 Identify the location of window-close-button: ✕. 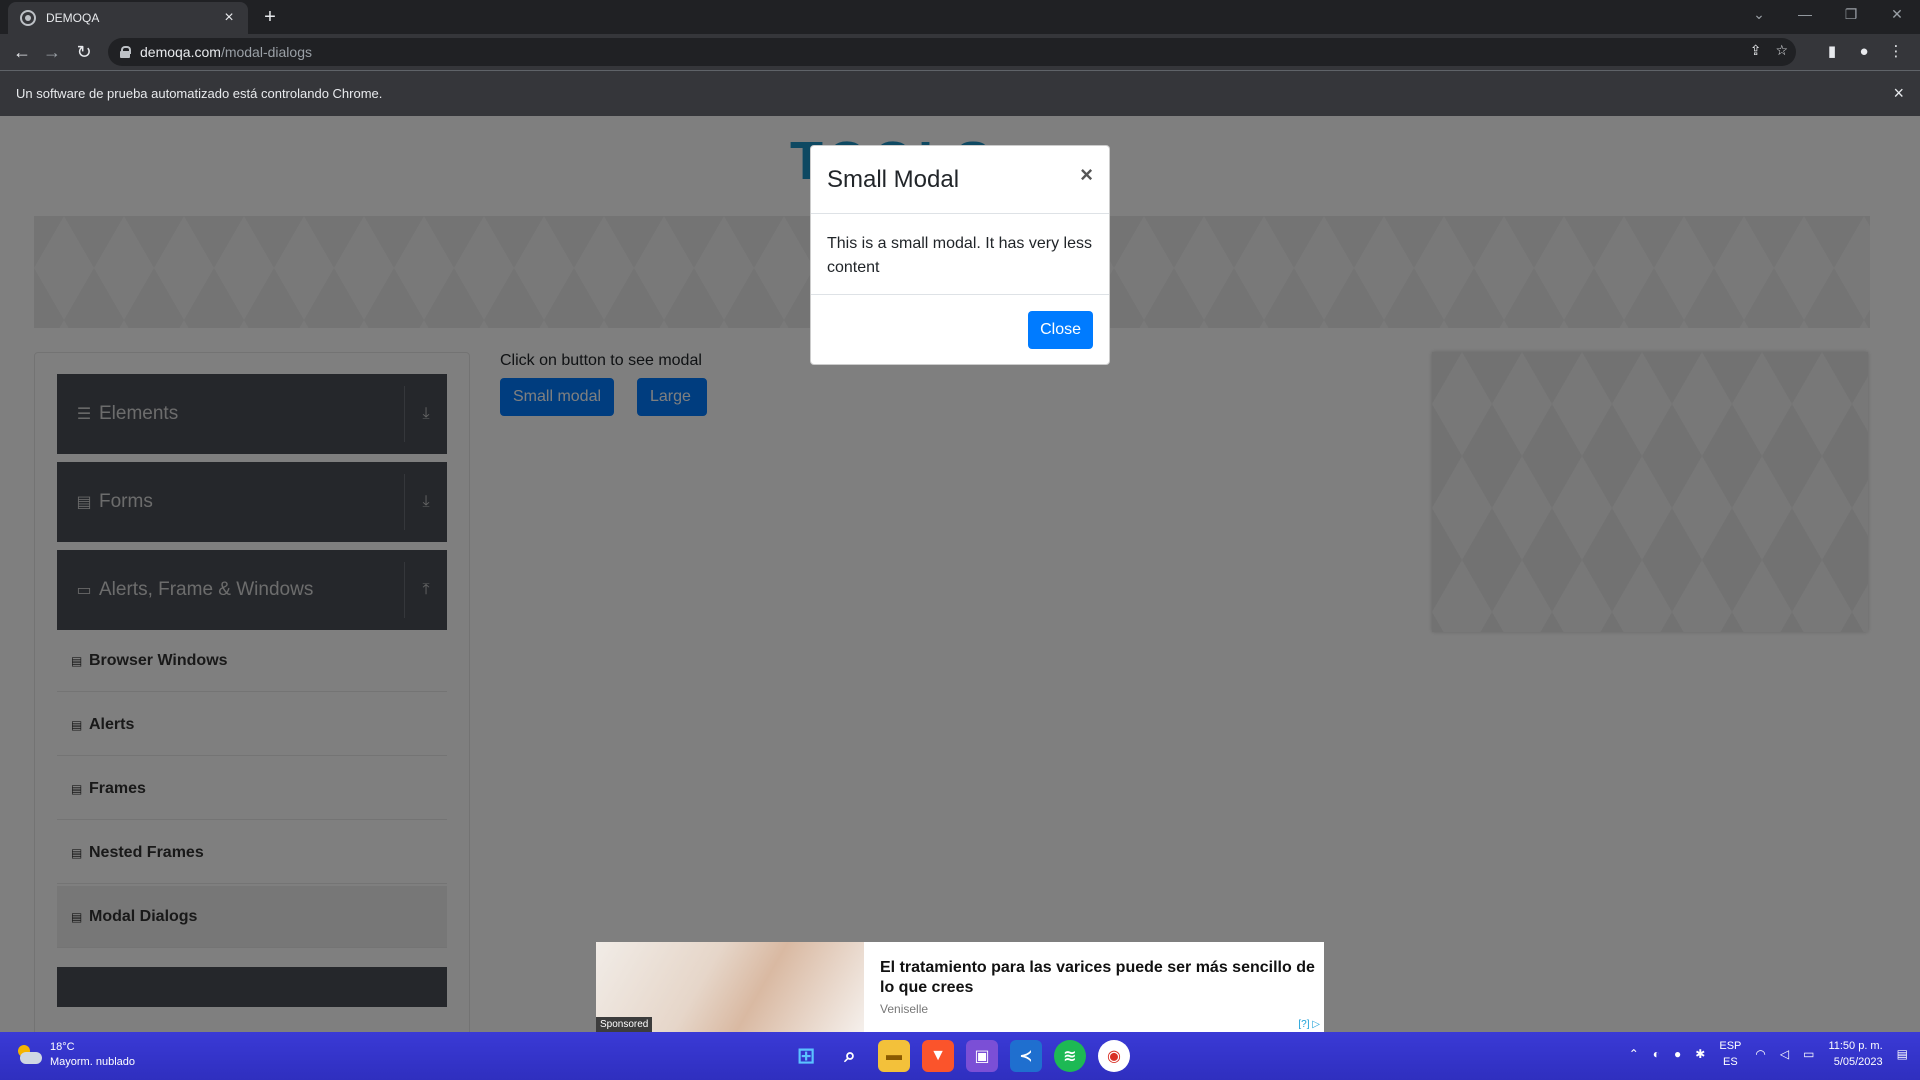
(1897, 15).